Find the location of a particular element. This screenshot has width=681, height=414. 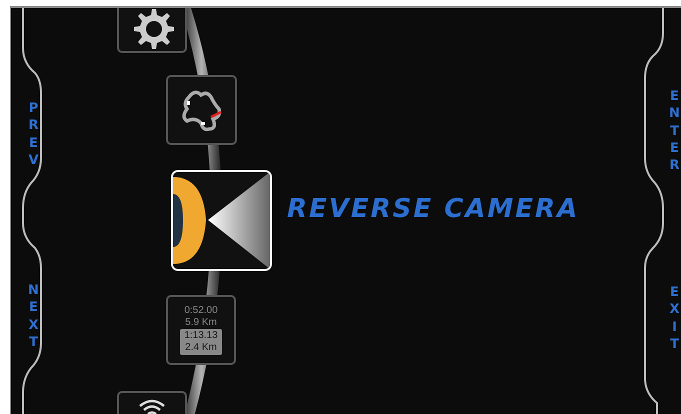

menu-item is located at coordinates (201, 110).